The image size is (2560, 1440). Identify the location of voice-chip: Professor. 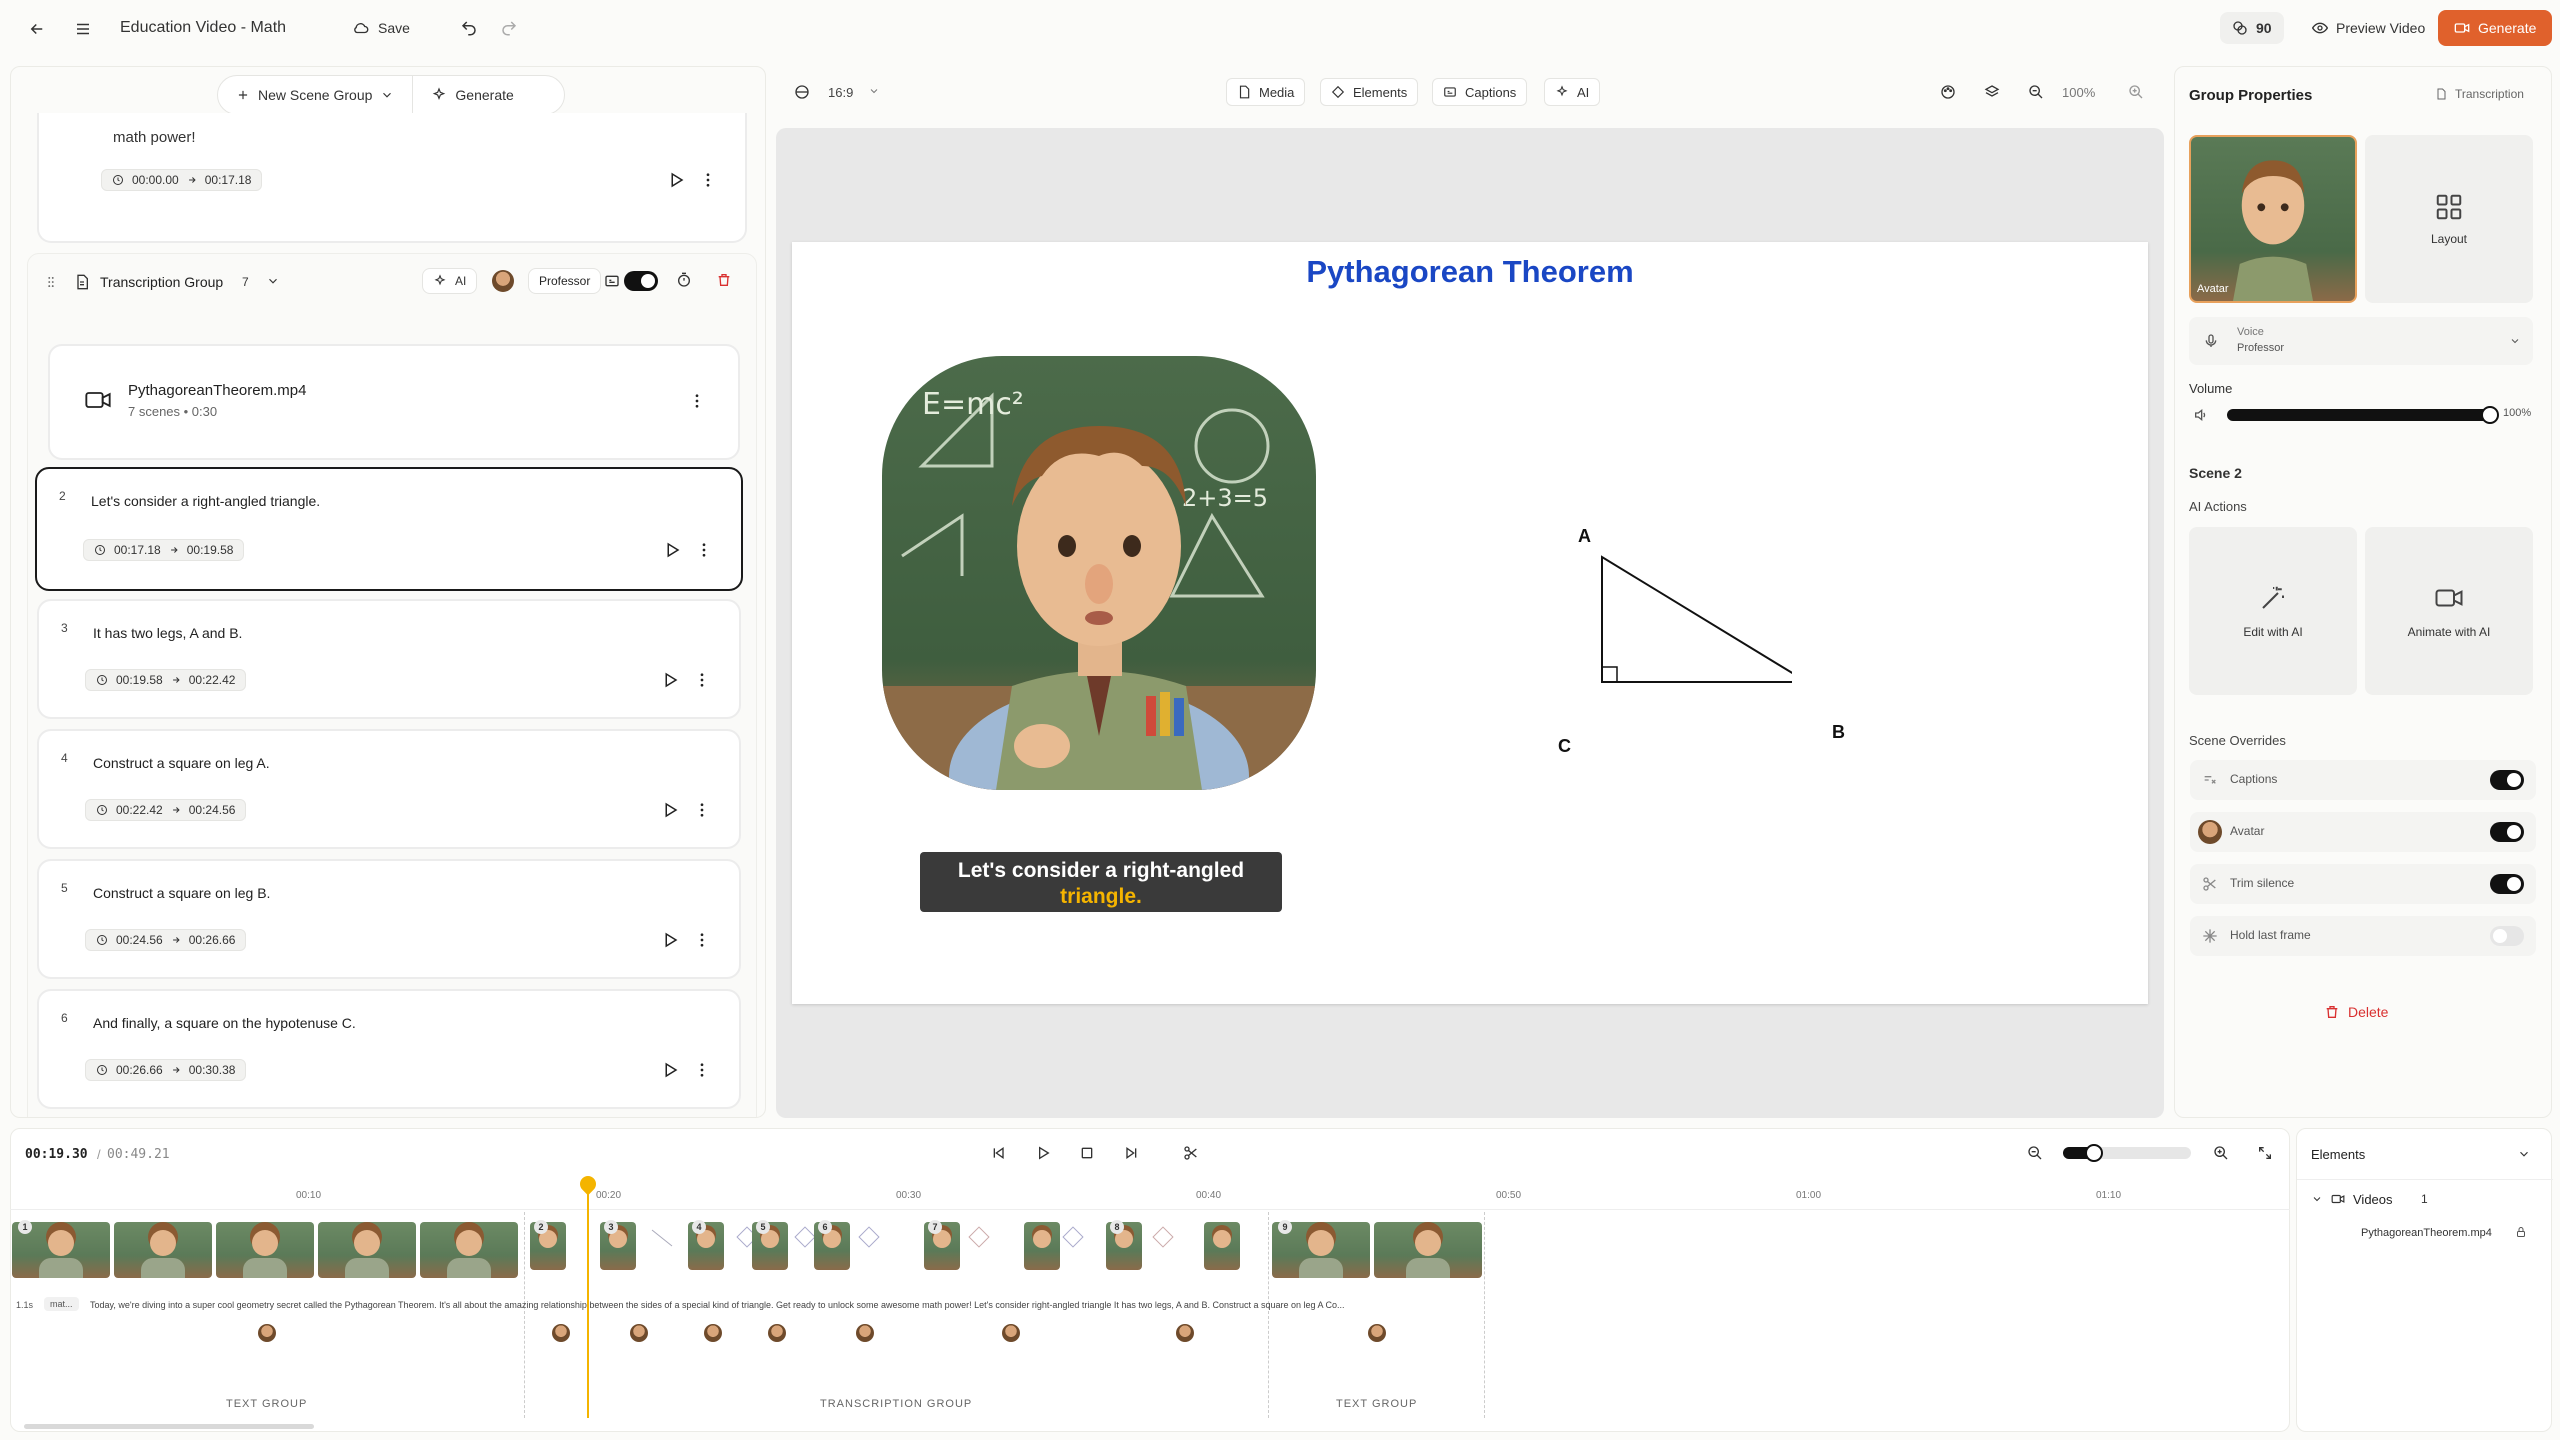
(565, 281).